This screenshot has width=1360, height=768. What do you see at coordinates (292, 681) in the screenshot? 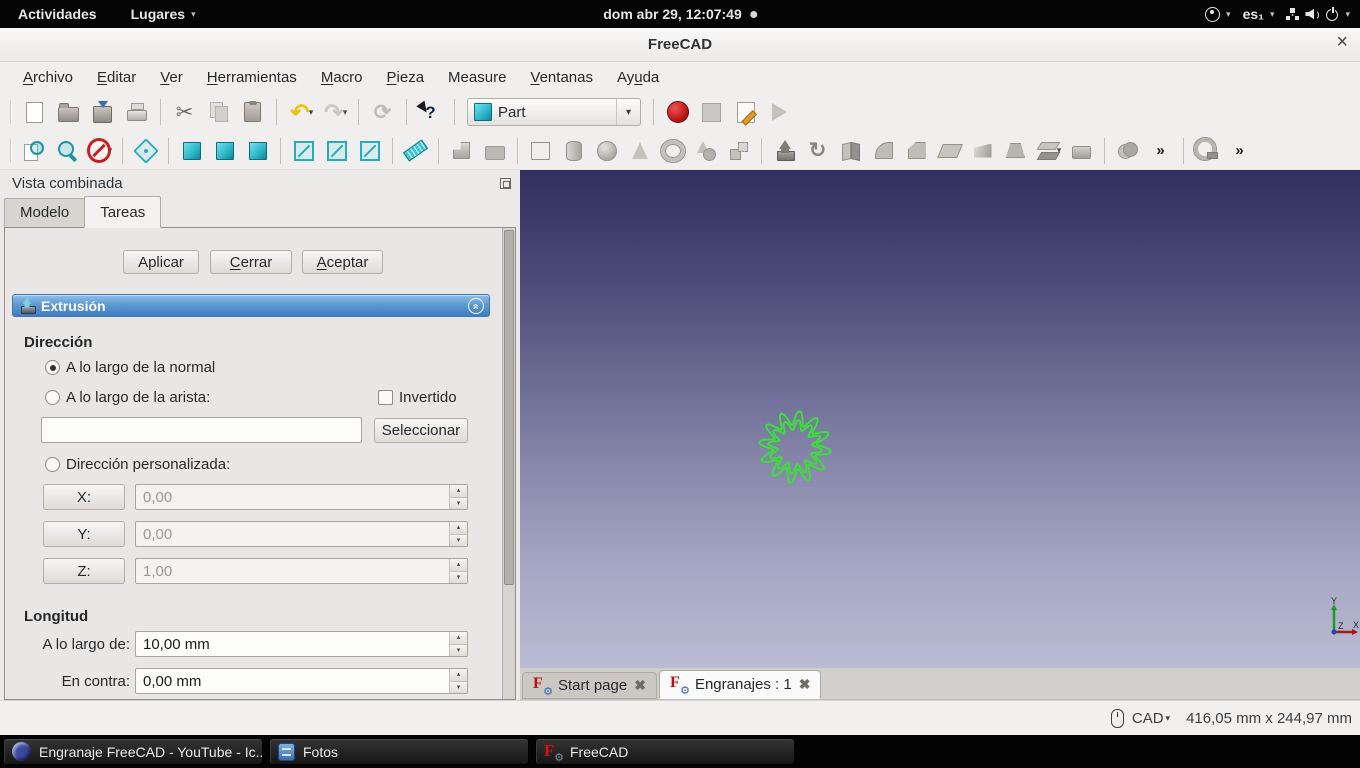
I see `against-length-input` at bounding box center [292, 681].